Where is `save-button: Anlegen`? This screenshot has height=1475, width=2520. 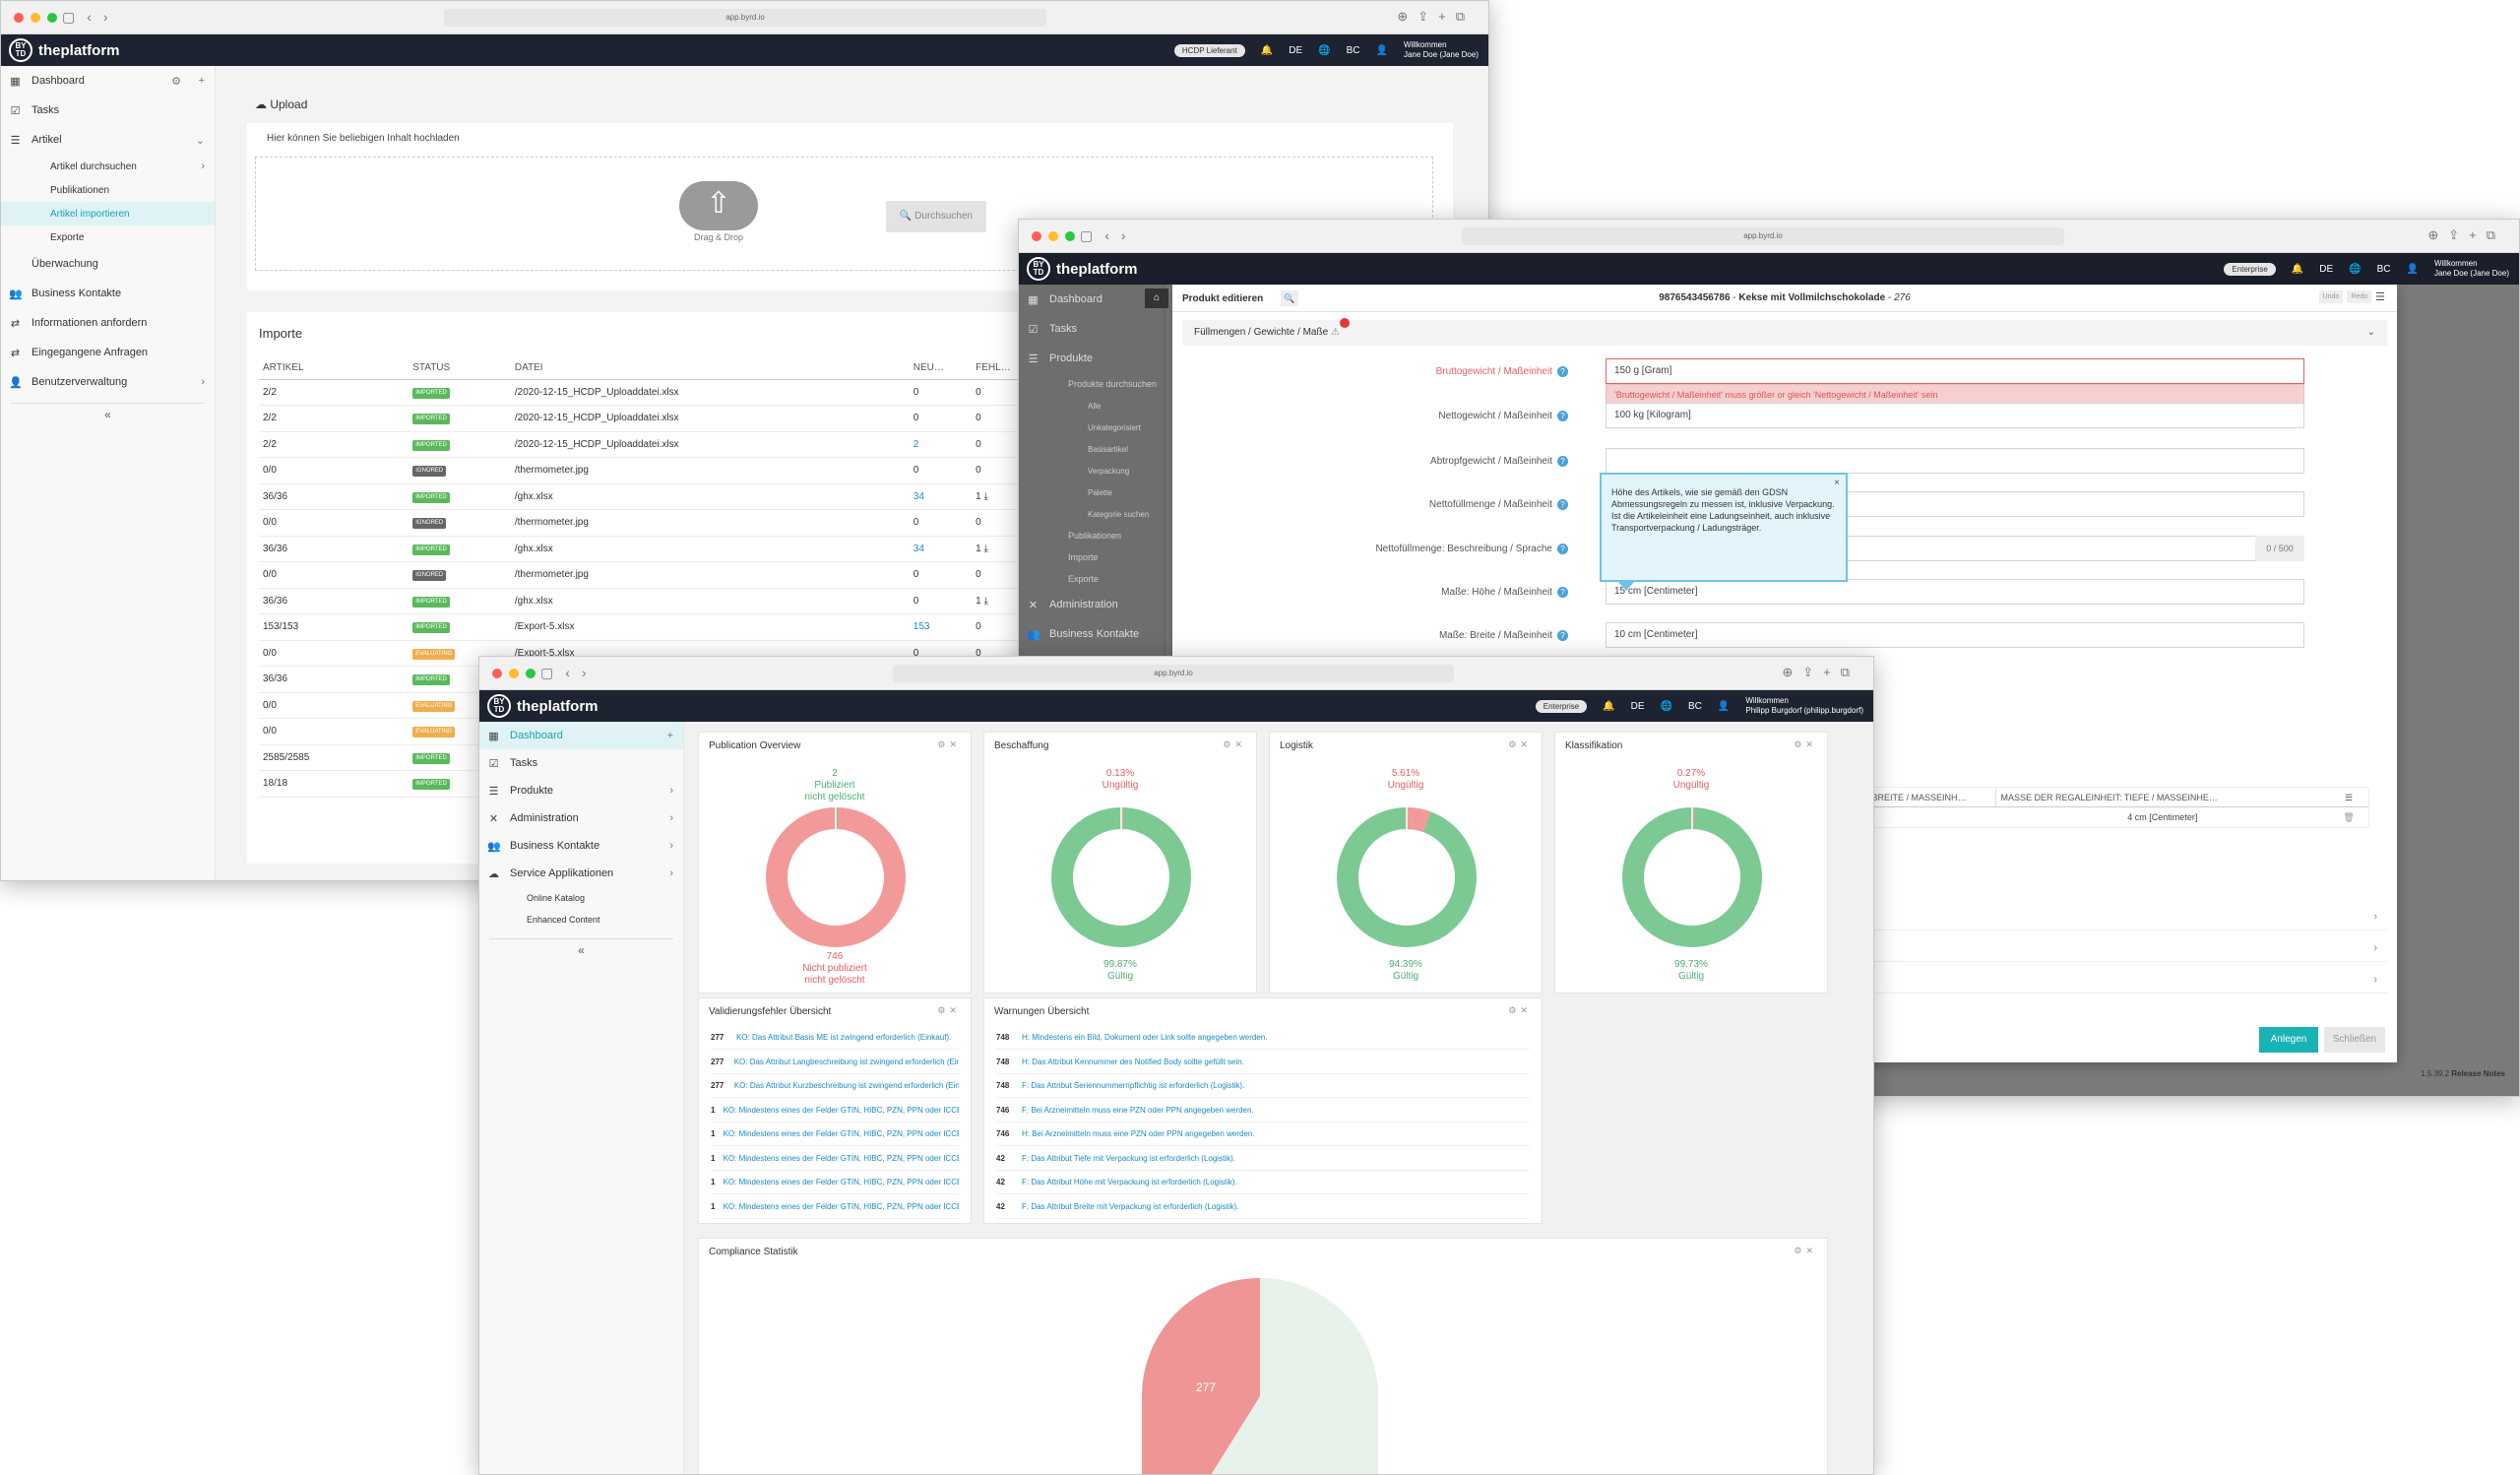 save-button: Anlegen is located at coordinates (2288, 1040).